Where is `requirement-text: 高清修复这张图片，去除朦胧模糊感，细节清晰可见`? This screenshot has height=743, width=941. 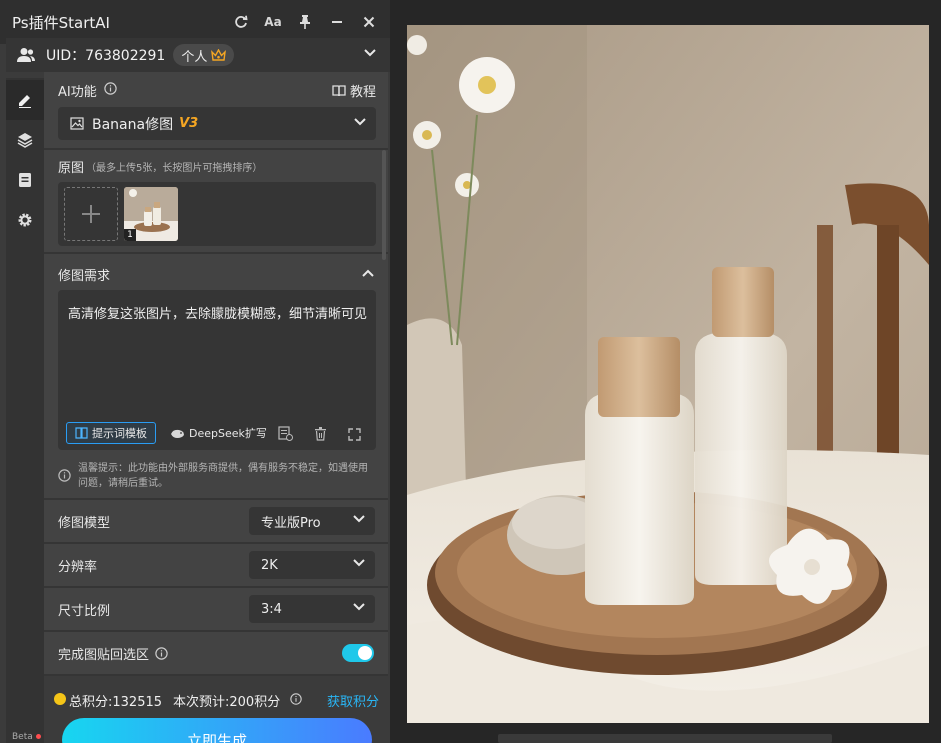 requirement-text: 高清修复这张图片，去除朦胧模糊感，细节清晰可见 is located at coordinates (218, 314).